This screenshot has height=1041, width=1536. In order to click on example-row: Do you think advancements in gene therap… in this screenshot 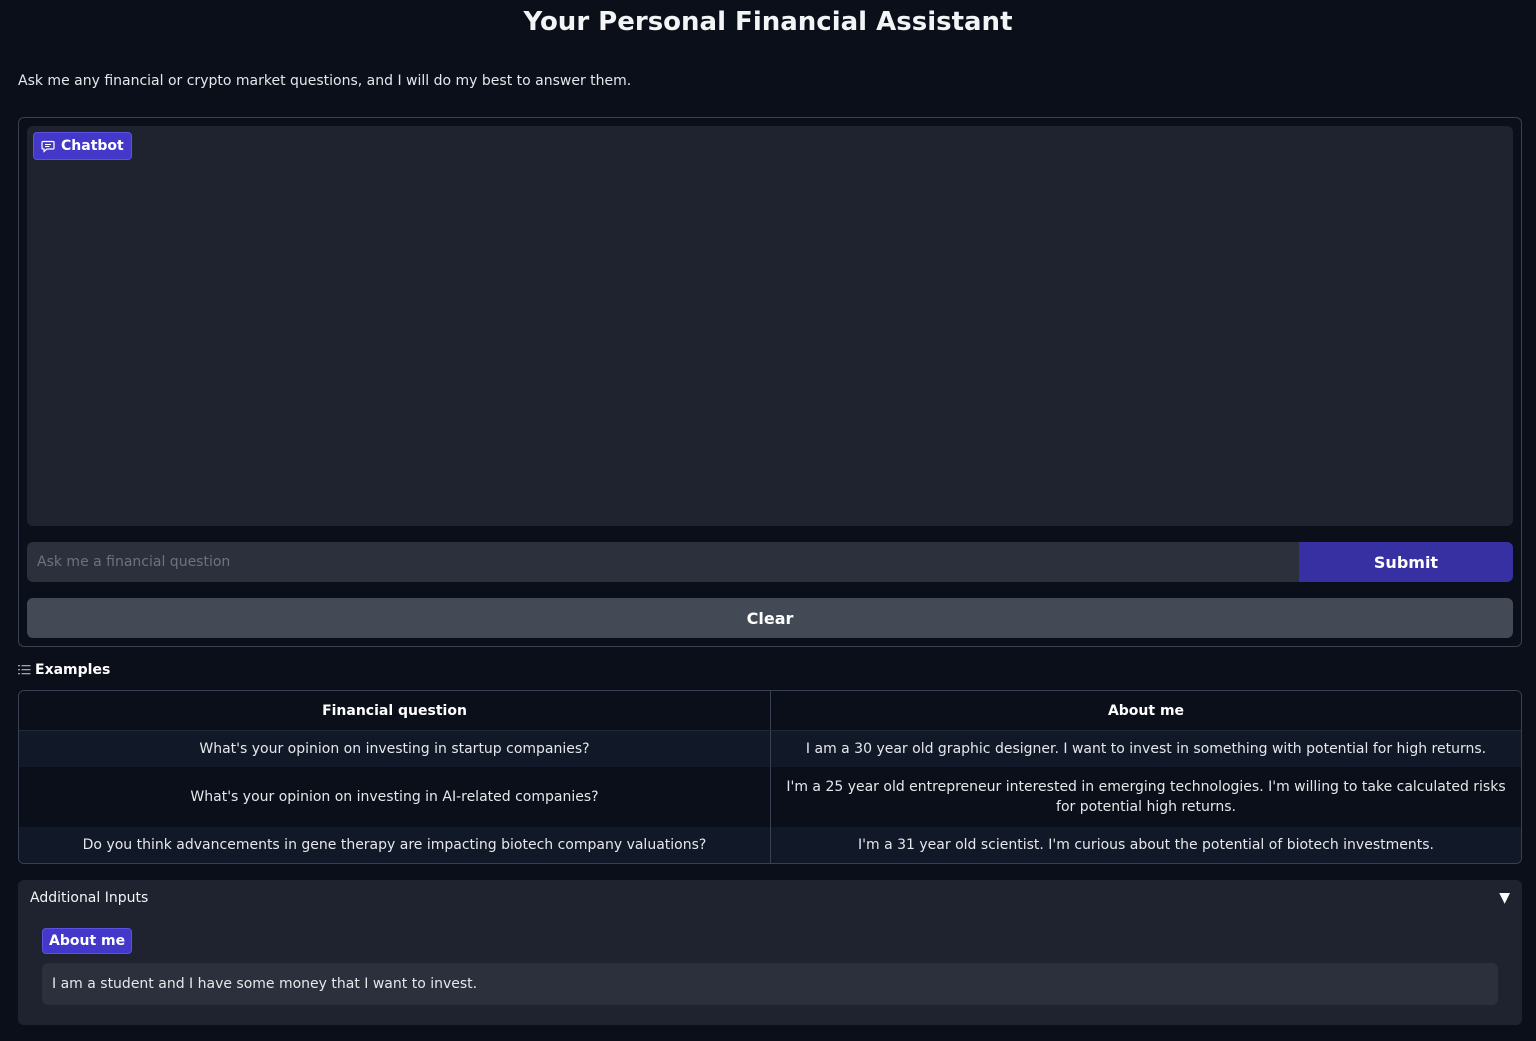, I will do `click(770, 845)`.